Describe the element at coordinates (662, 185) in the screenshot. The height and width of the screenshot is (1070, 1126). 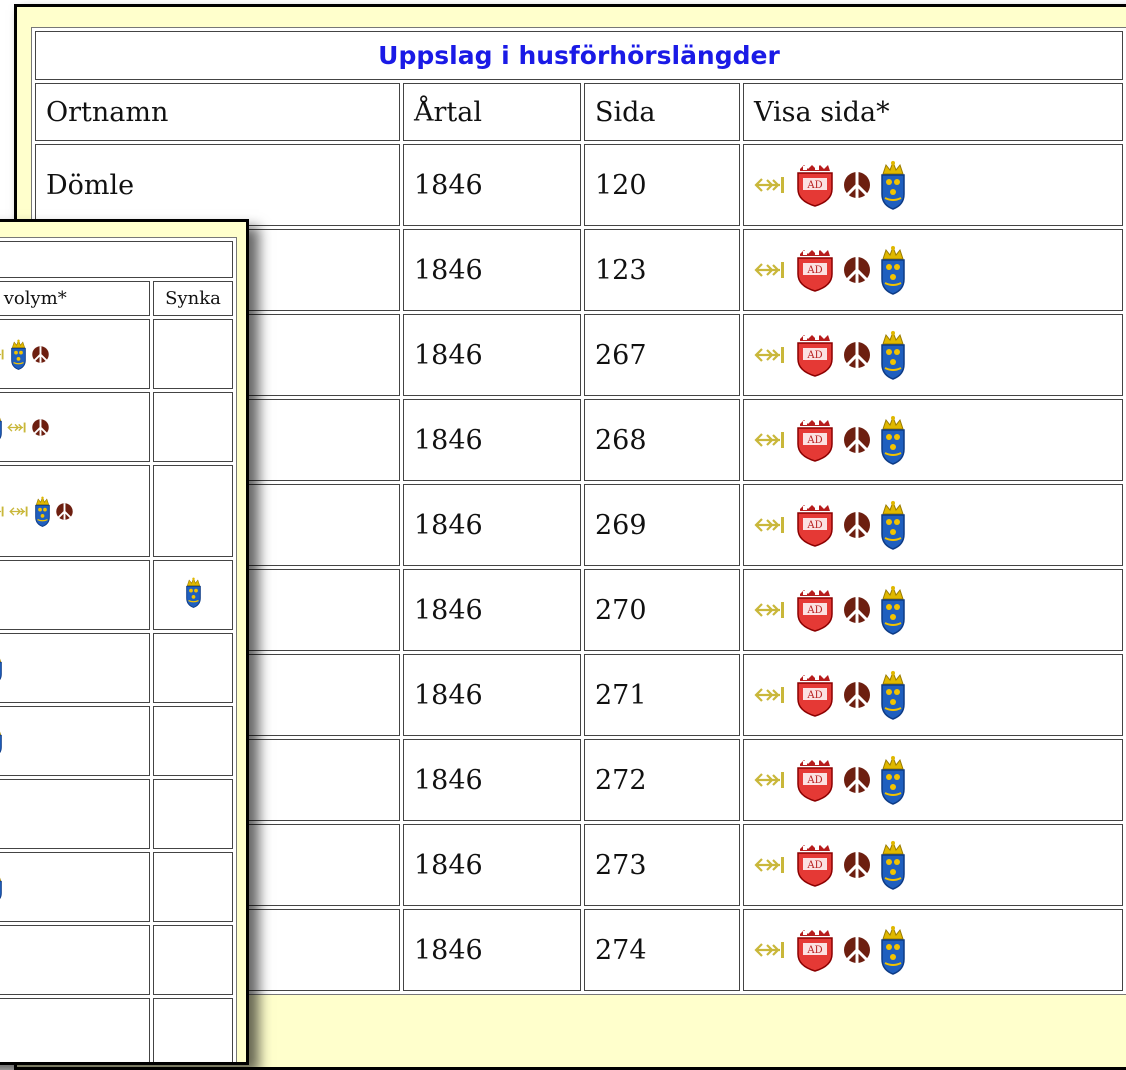
I see `sida-cell: 120` at that location.